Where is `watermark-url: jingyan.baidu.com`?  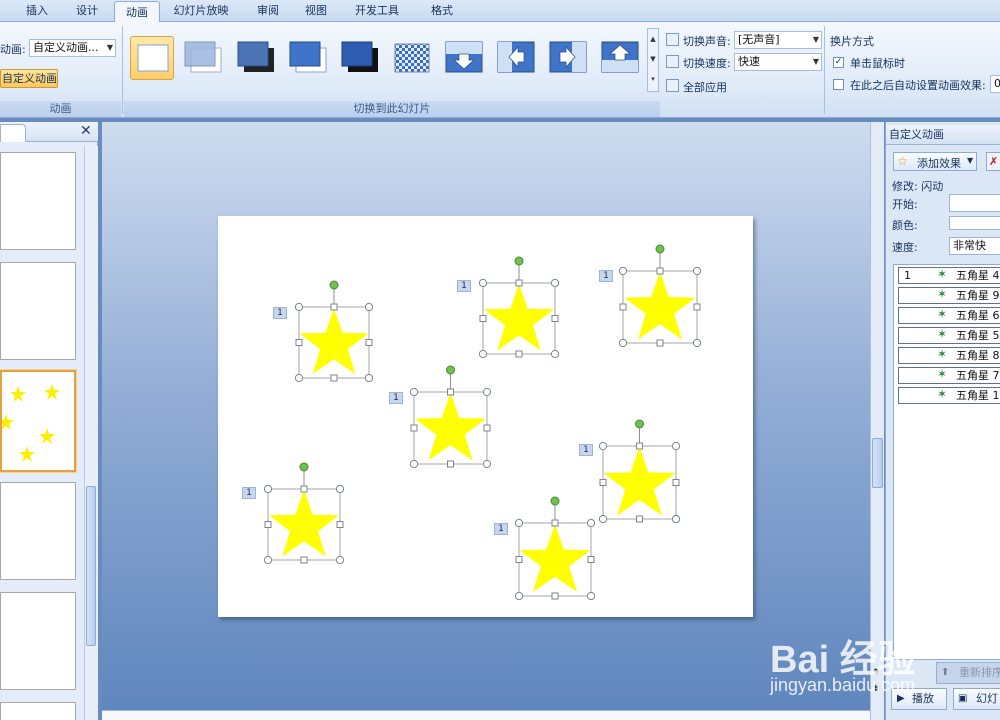
watermark-url: jingyan.baidu.com is located at coordinates (843, 685).